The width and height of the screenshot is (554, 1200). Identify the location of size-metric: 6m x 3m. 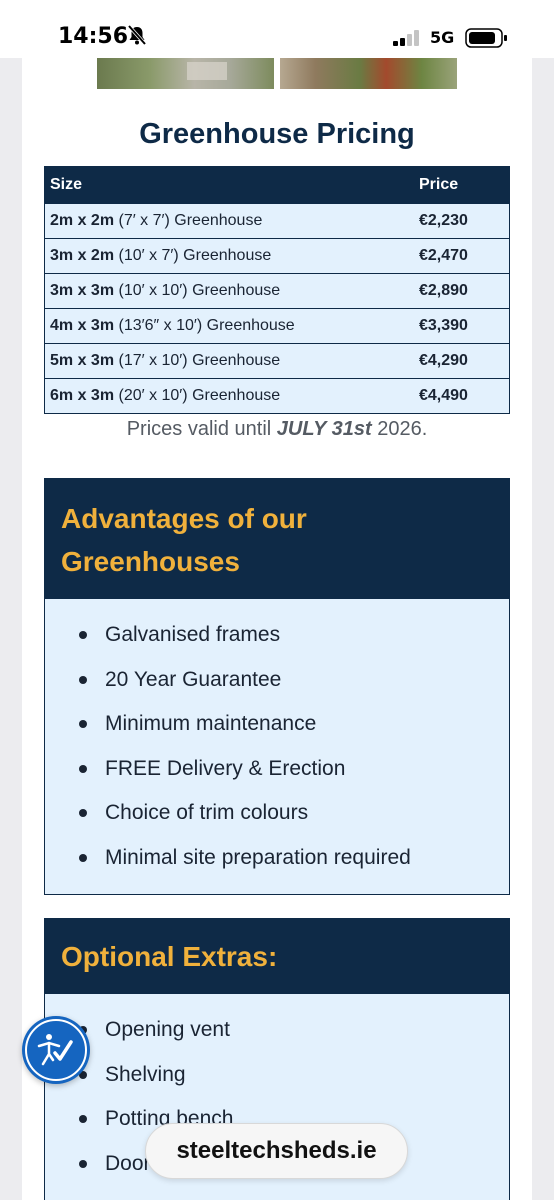
(82, 395).